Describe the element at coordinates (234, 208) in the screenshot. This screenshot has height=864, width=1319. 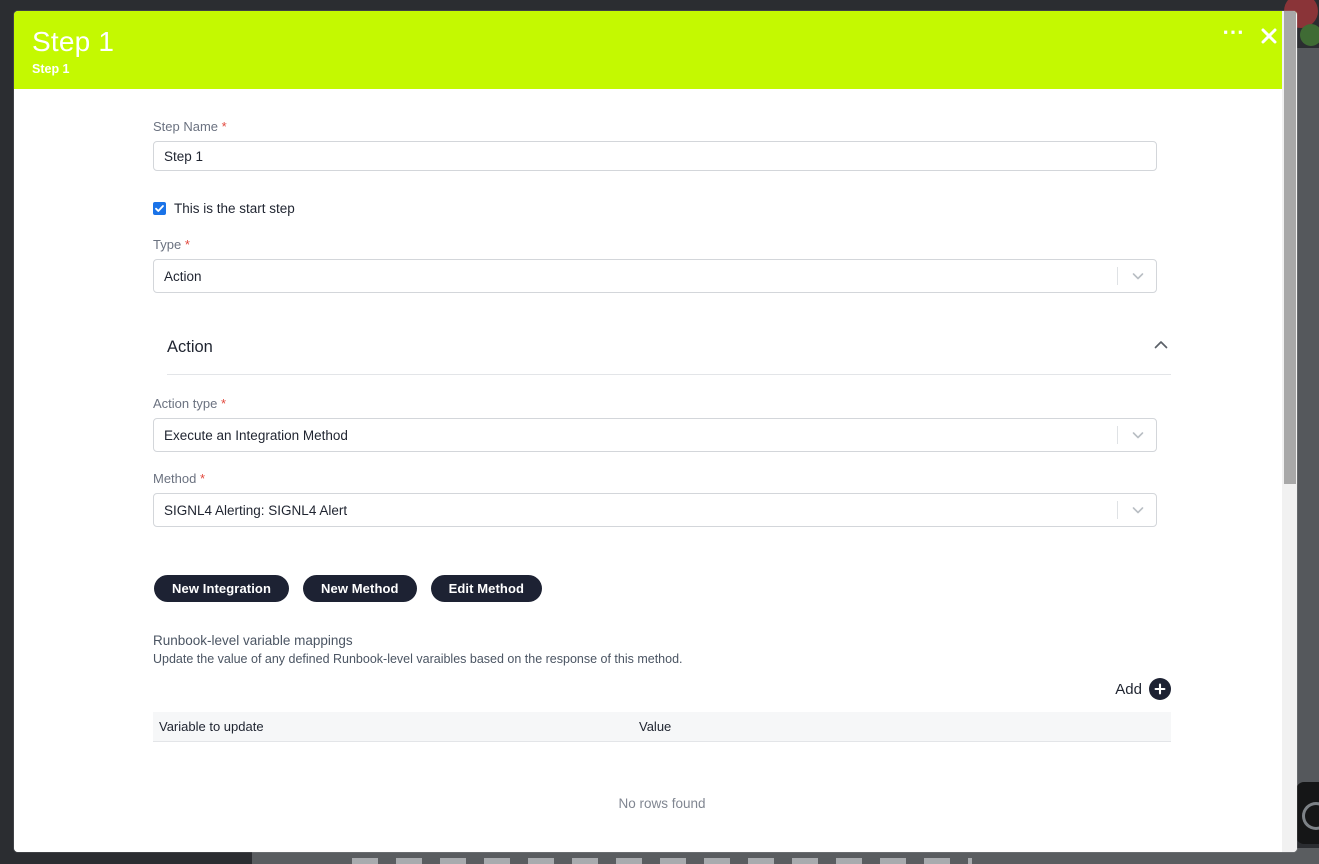
I see `start-step-checkbox-label: This is the start step` at that location.